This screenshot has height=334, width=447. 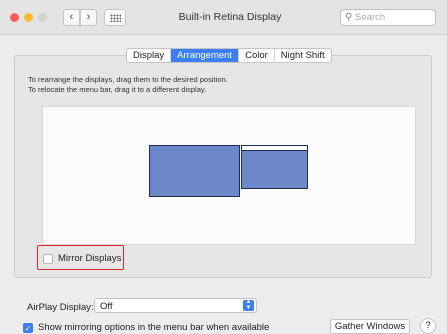 What do you see at coordinates (28, 17) in the screenshot?
I see `minimize-window-button` at bounding box center [28, 17].